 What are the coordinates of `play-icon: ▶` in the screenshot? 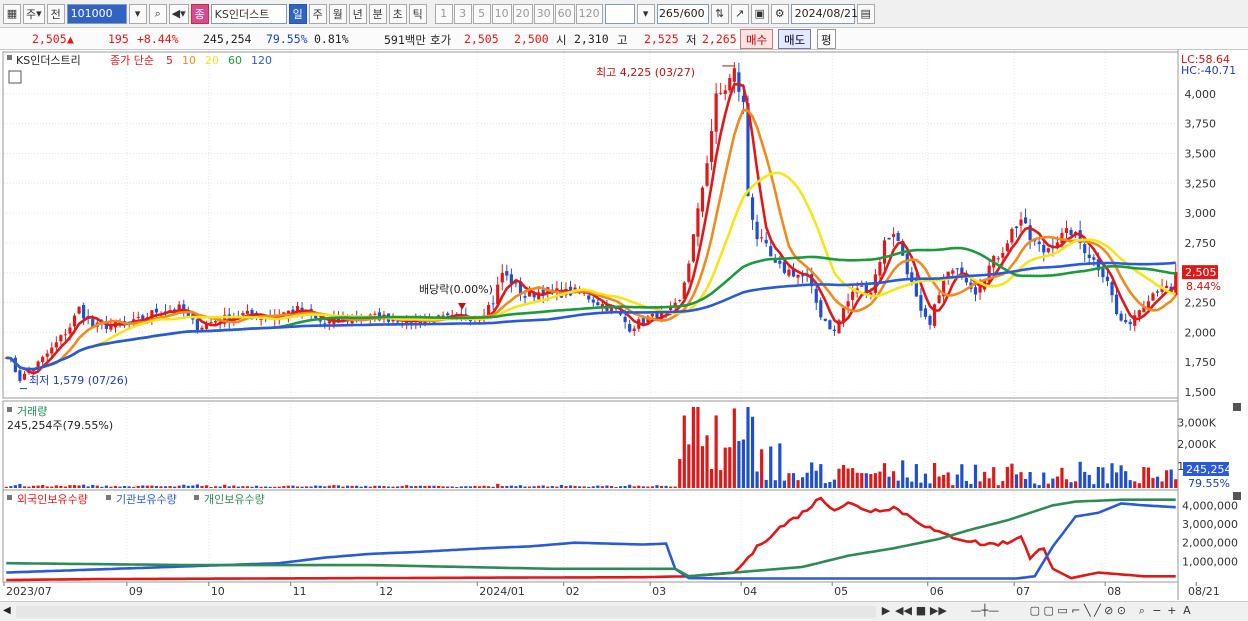 It's located at (886, 611).